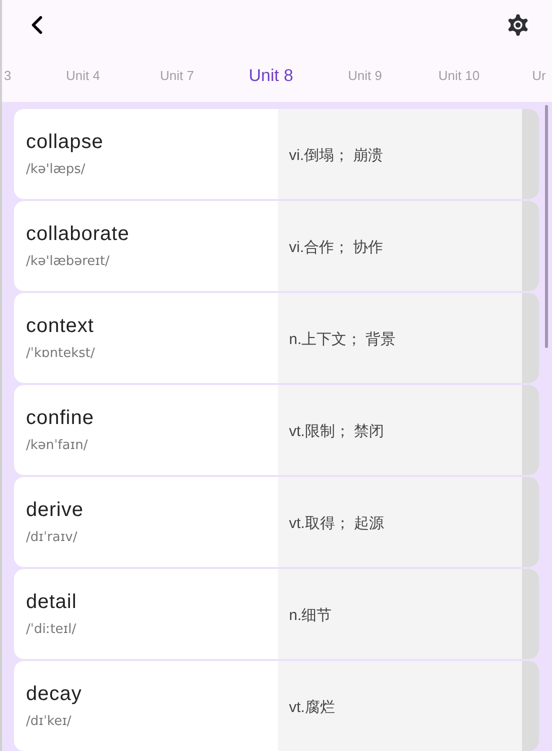 The height and width of the screenshot is (751, 552). Describe the element at coordinates (52, 538) in the screenshot. I see `phonetic-text: /dɪˈraɪv/` at that location.